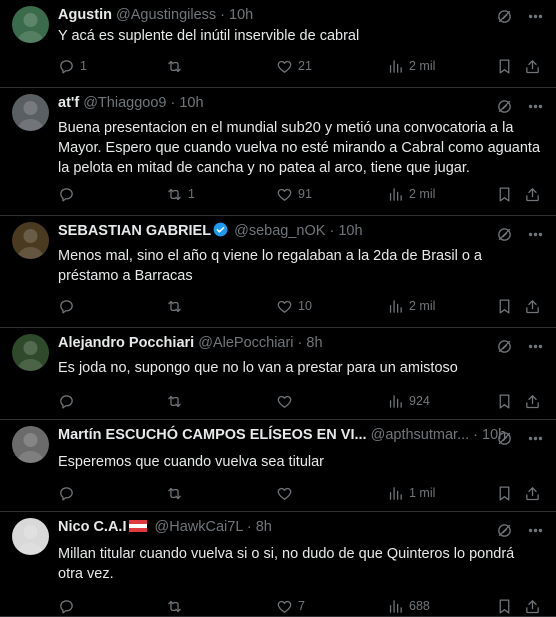 The width and height of the screenshot is (556, 617). Describe the element at coordinates (180, 194) in the screenshot. I see `retweet-button: 1` at that location.